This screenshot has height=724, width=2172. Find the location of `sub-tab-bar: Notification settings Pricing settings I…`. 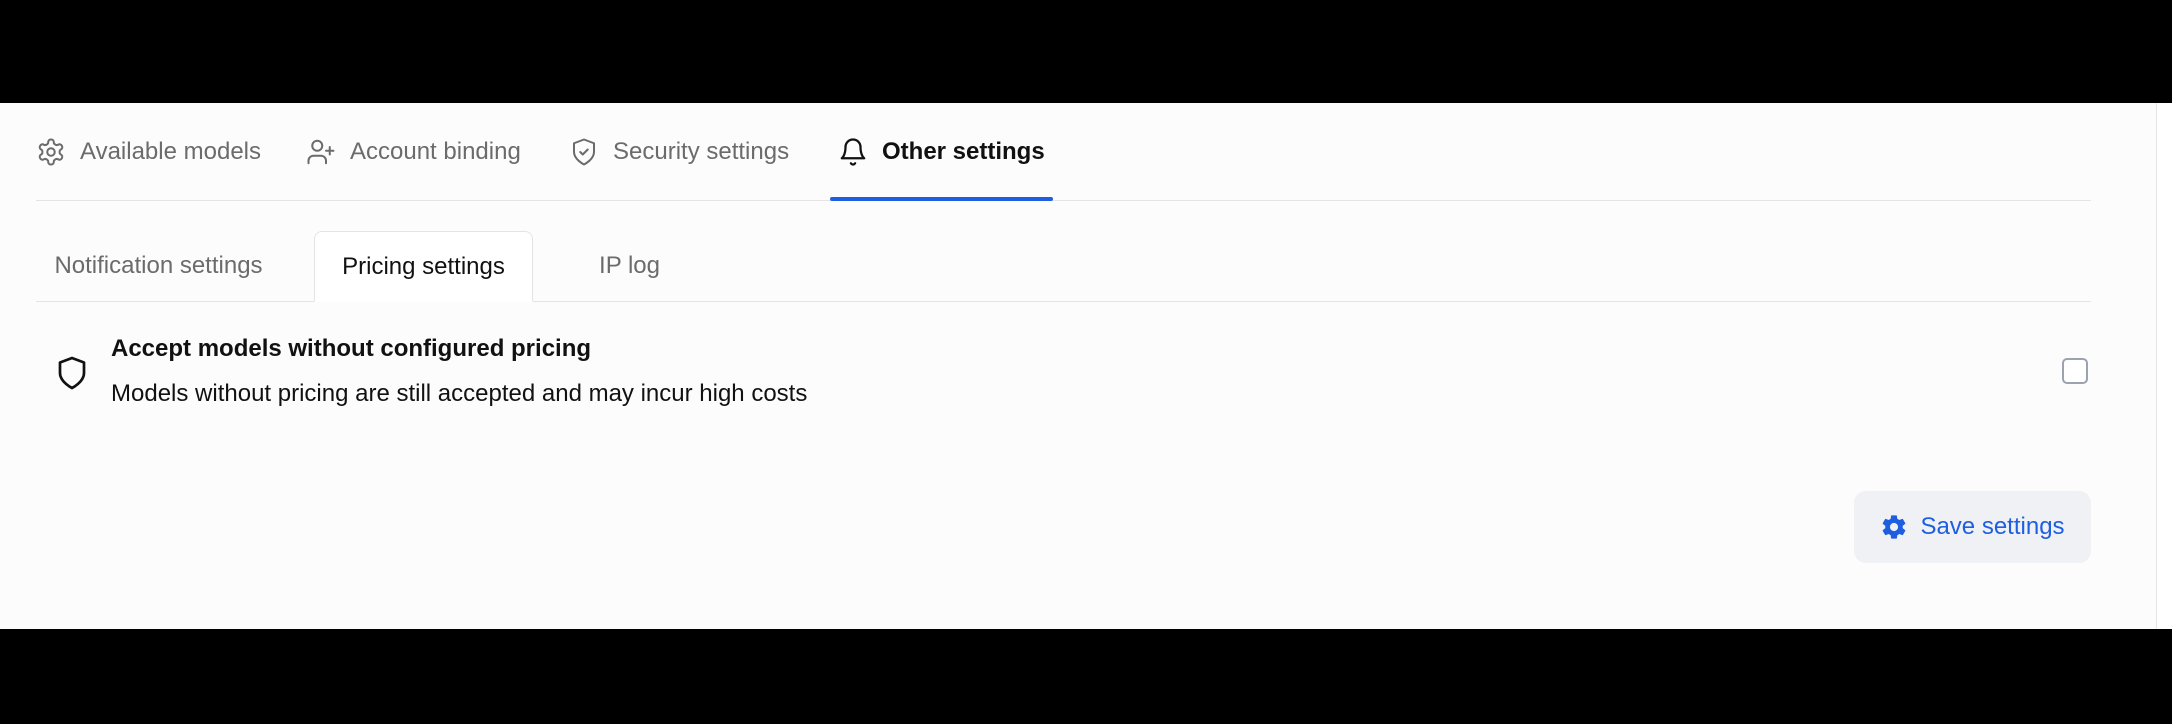

sub-tab-bar: Notification settings Pricing settings I… is located at coordinates (1063, 266).